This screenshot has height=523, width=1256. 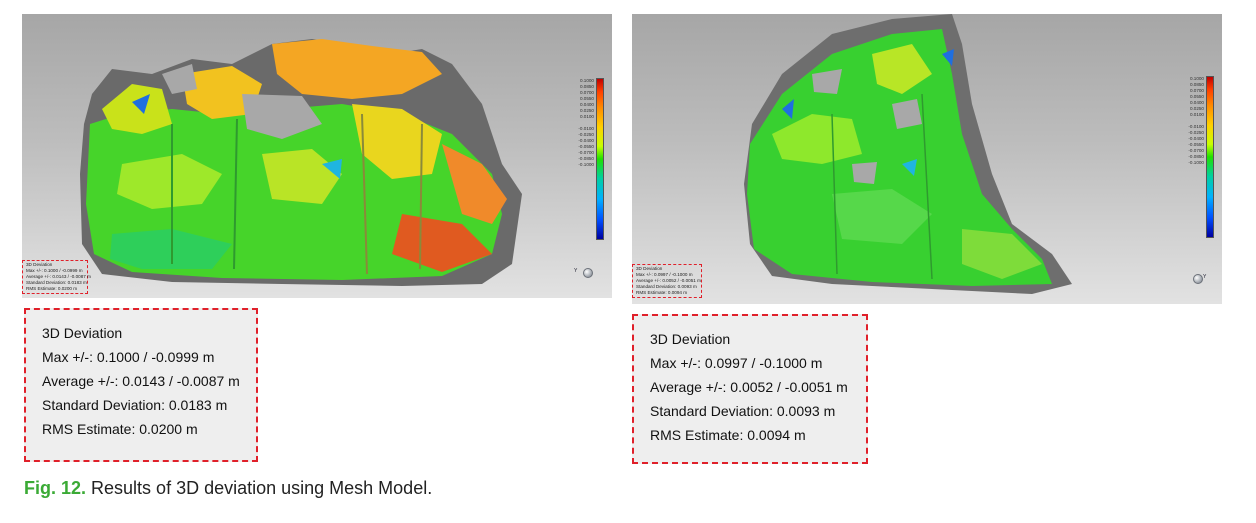 I want to click on deviation-average: Average +/-: 0.0052 / -0.0051 m, so click(x=749, y=387).